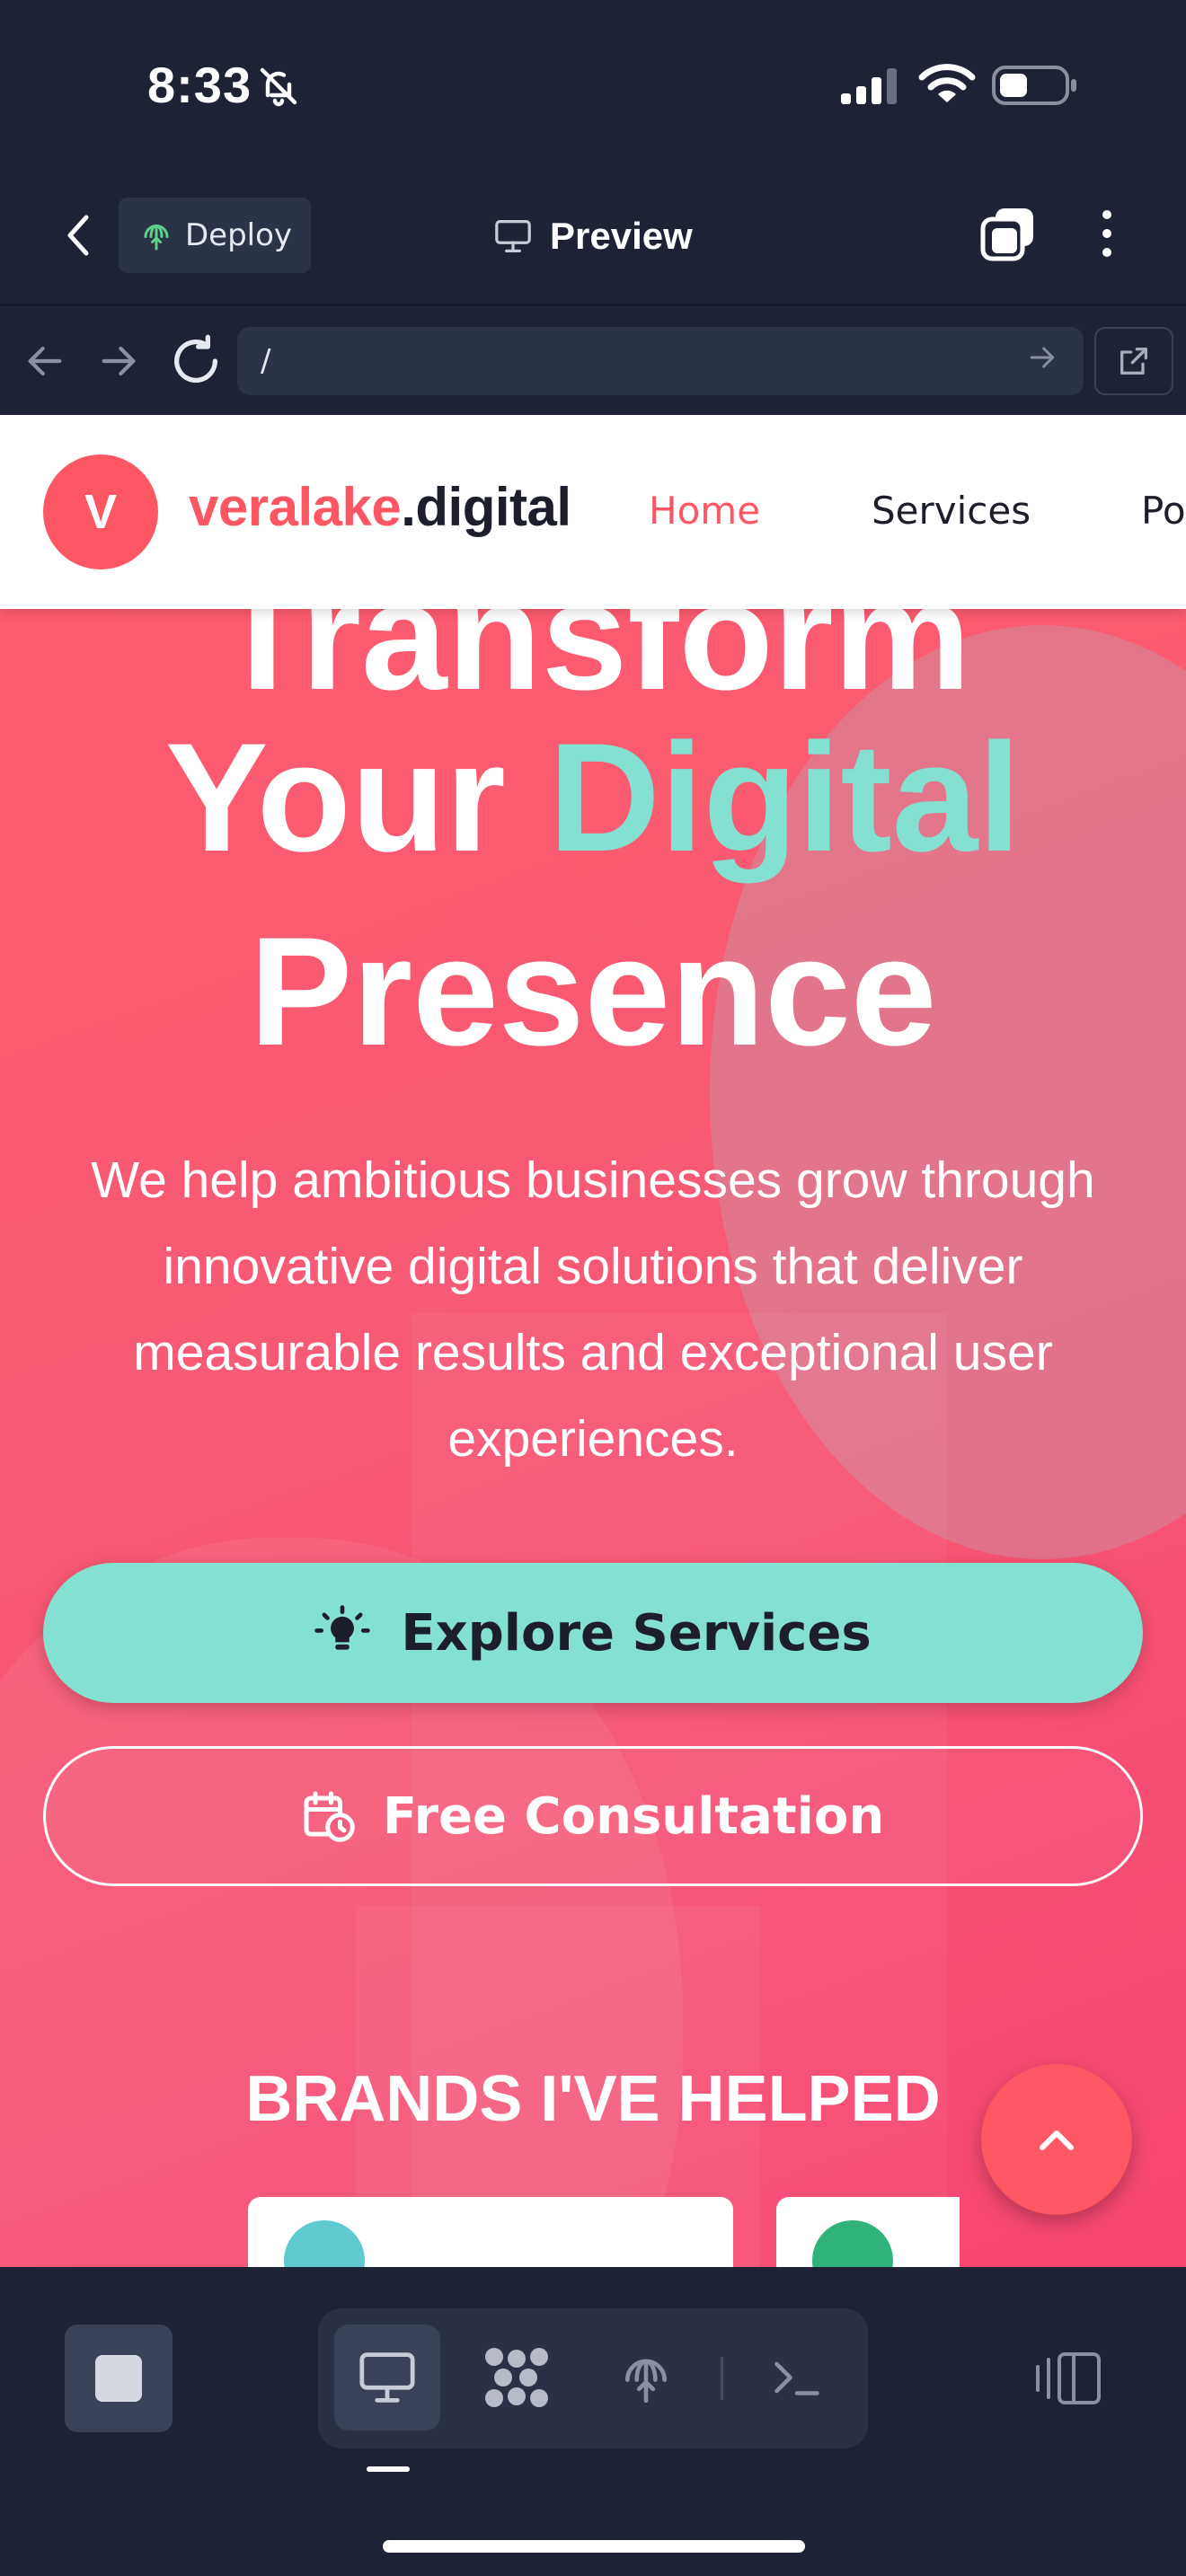  I want to click on site-name-rest: .digital, so click(486, 507).